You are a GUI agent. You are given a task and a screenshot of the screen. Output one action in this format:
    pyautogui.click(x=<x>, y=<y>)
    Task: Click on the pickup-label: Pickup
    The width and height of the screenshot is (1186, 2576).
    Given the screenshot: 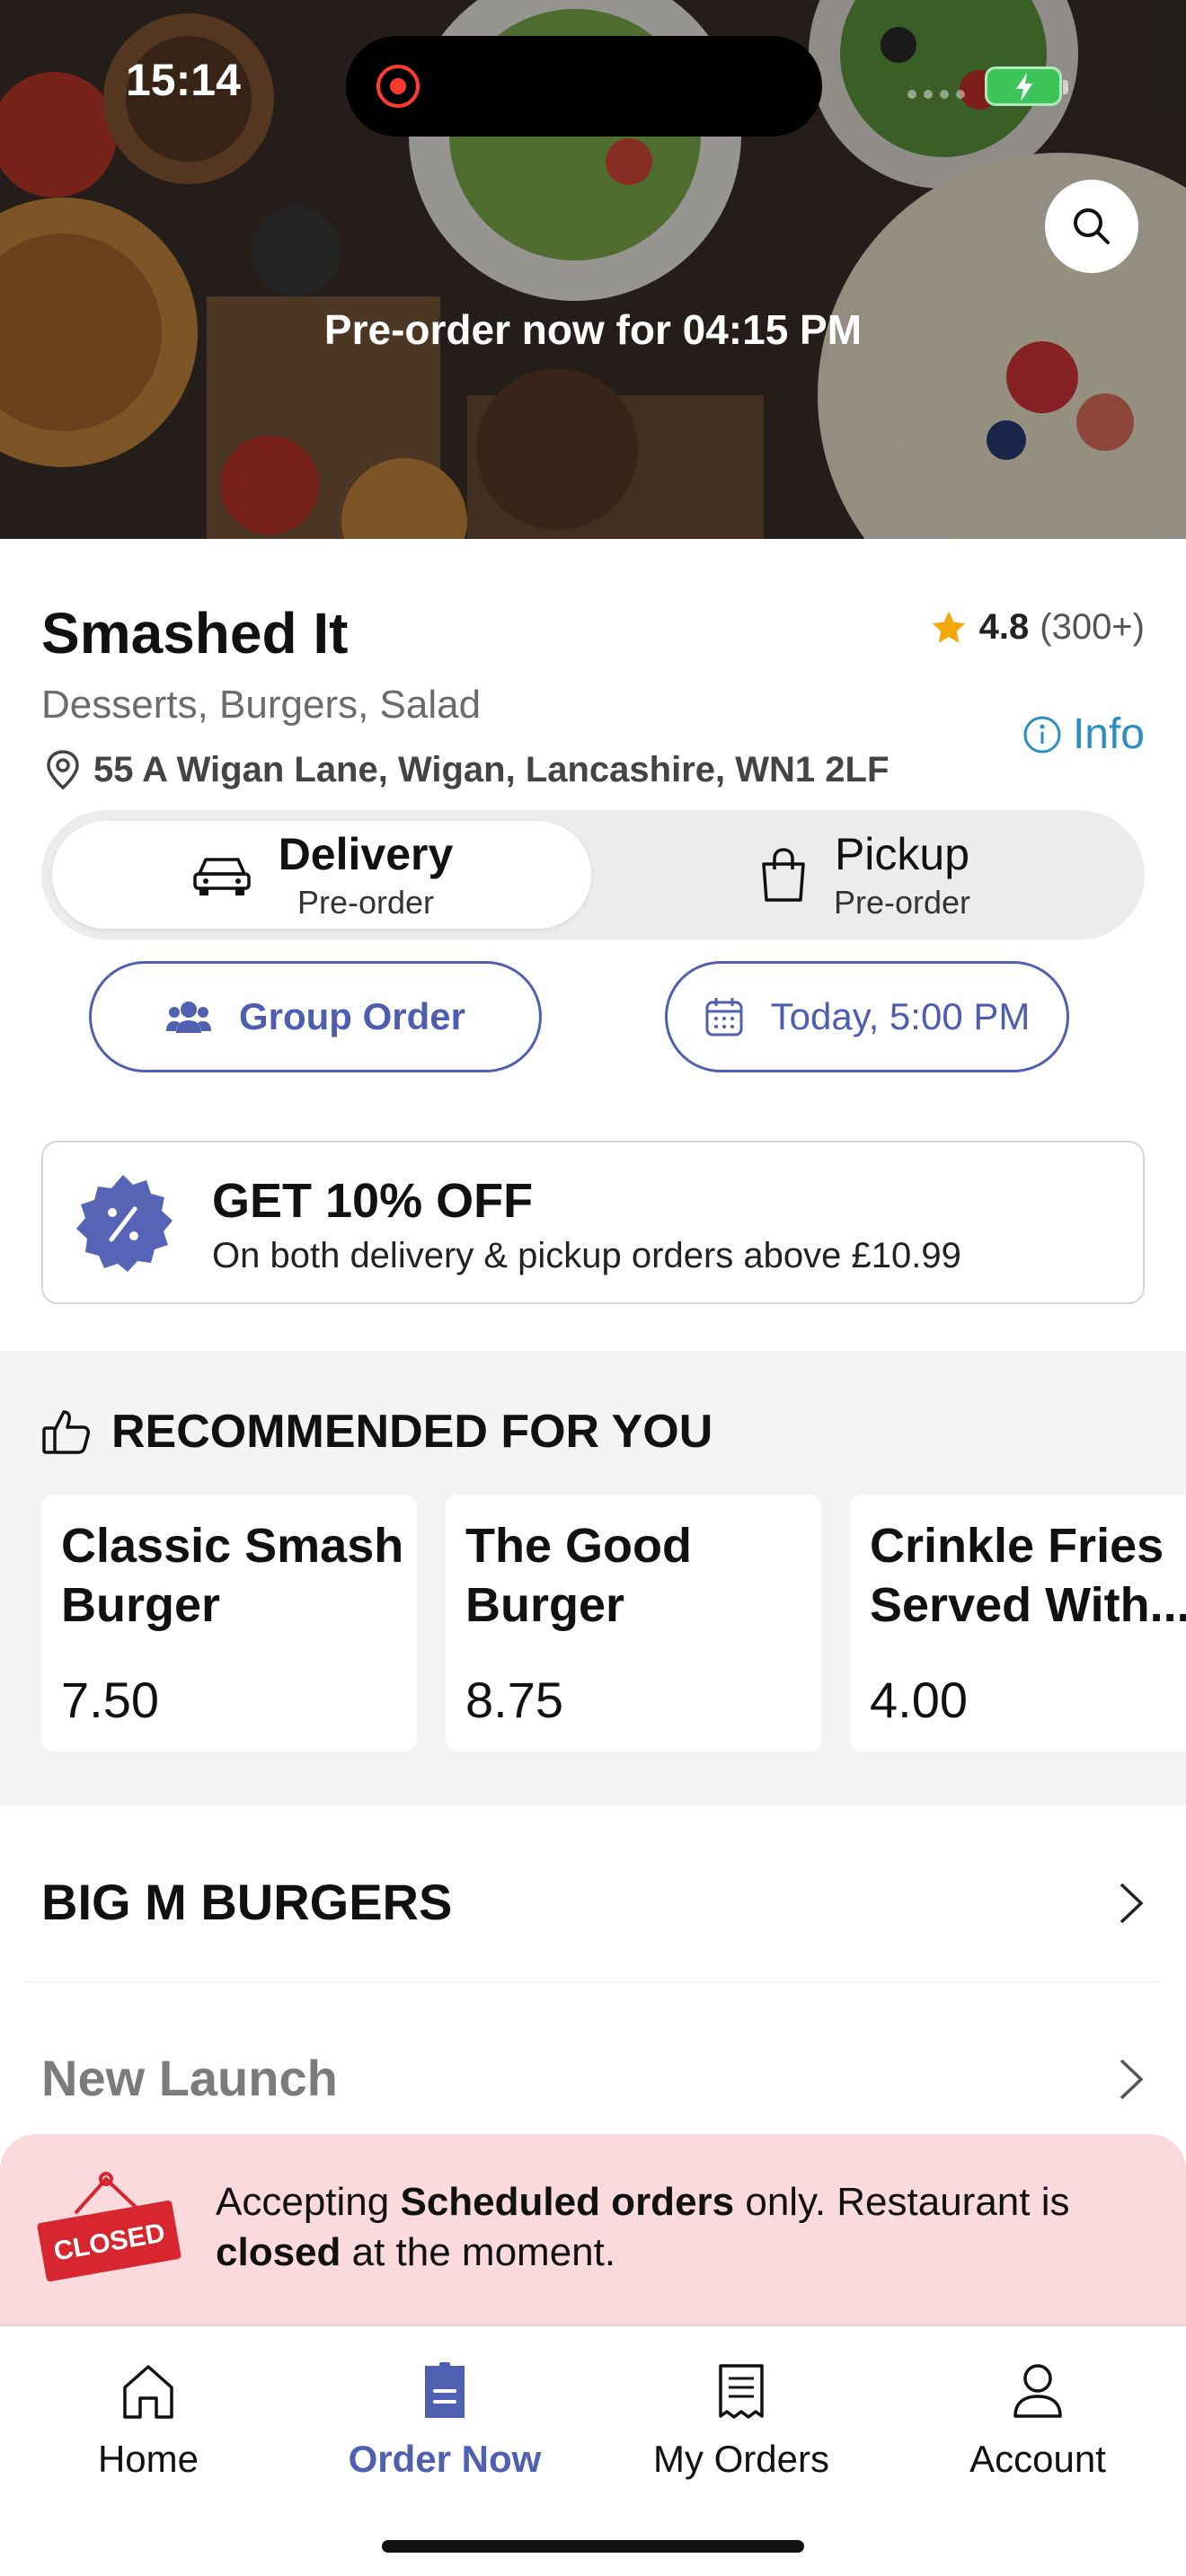 What is the action you would take?
    pyautogui.click(x=902, y=854)
    